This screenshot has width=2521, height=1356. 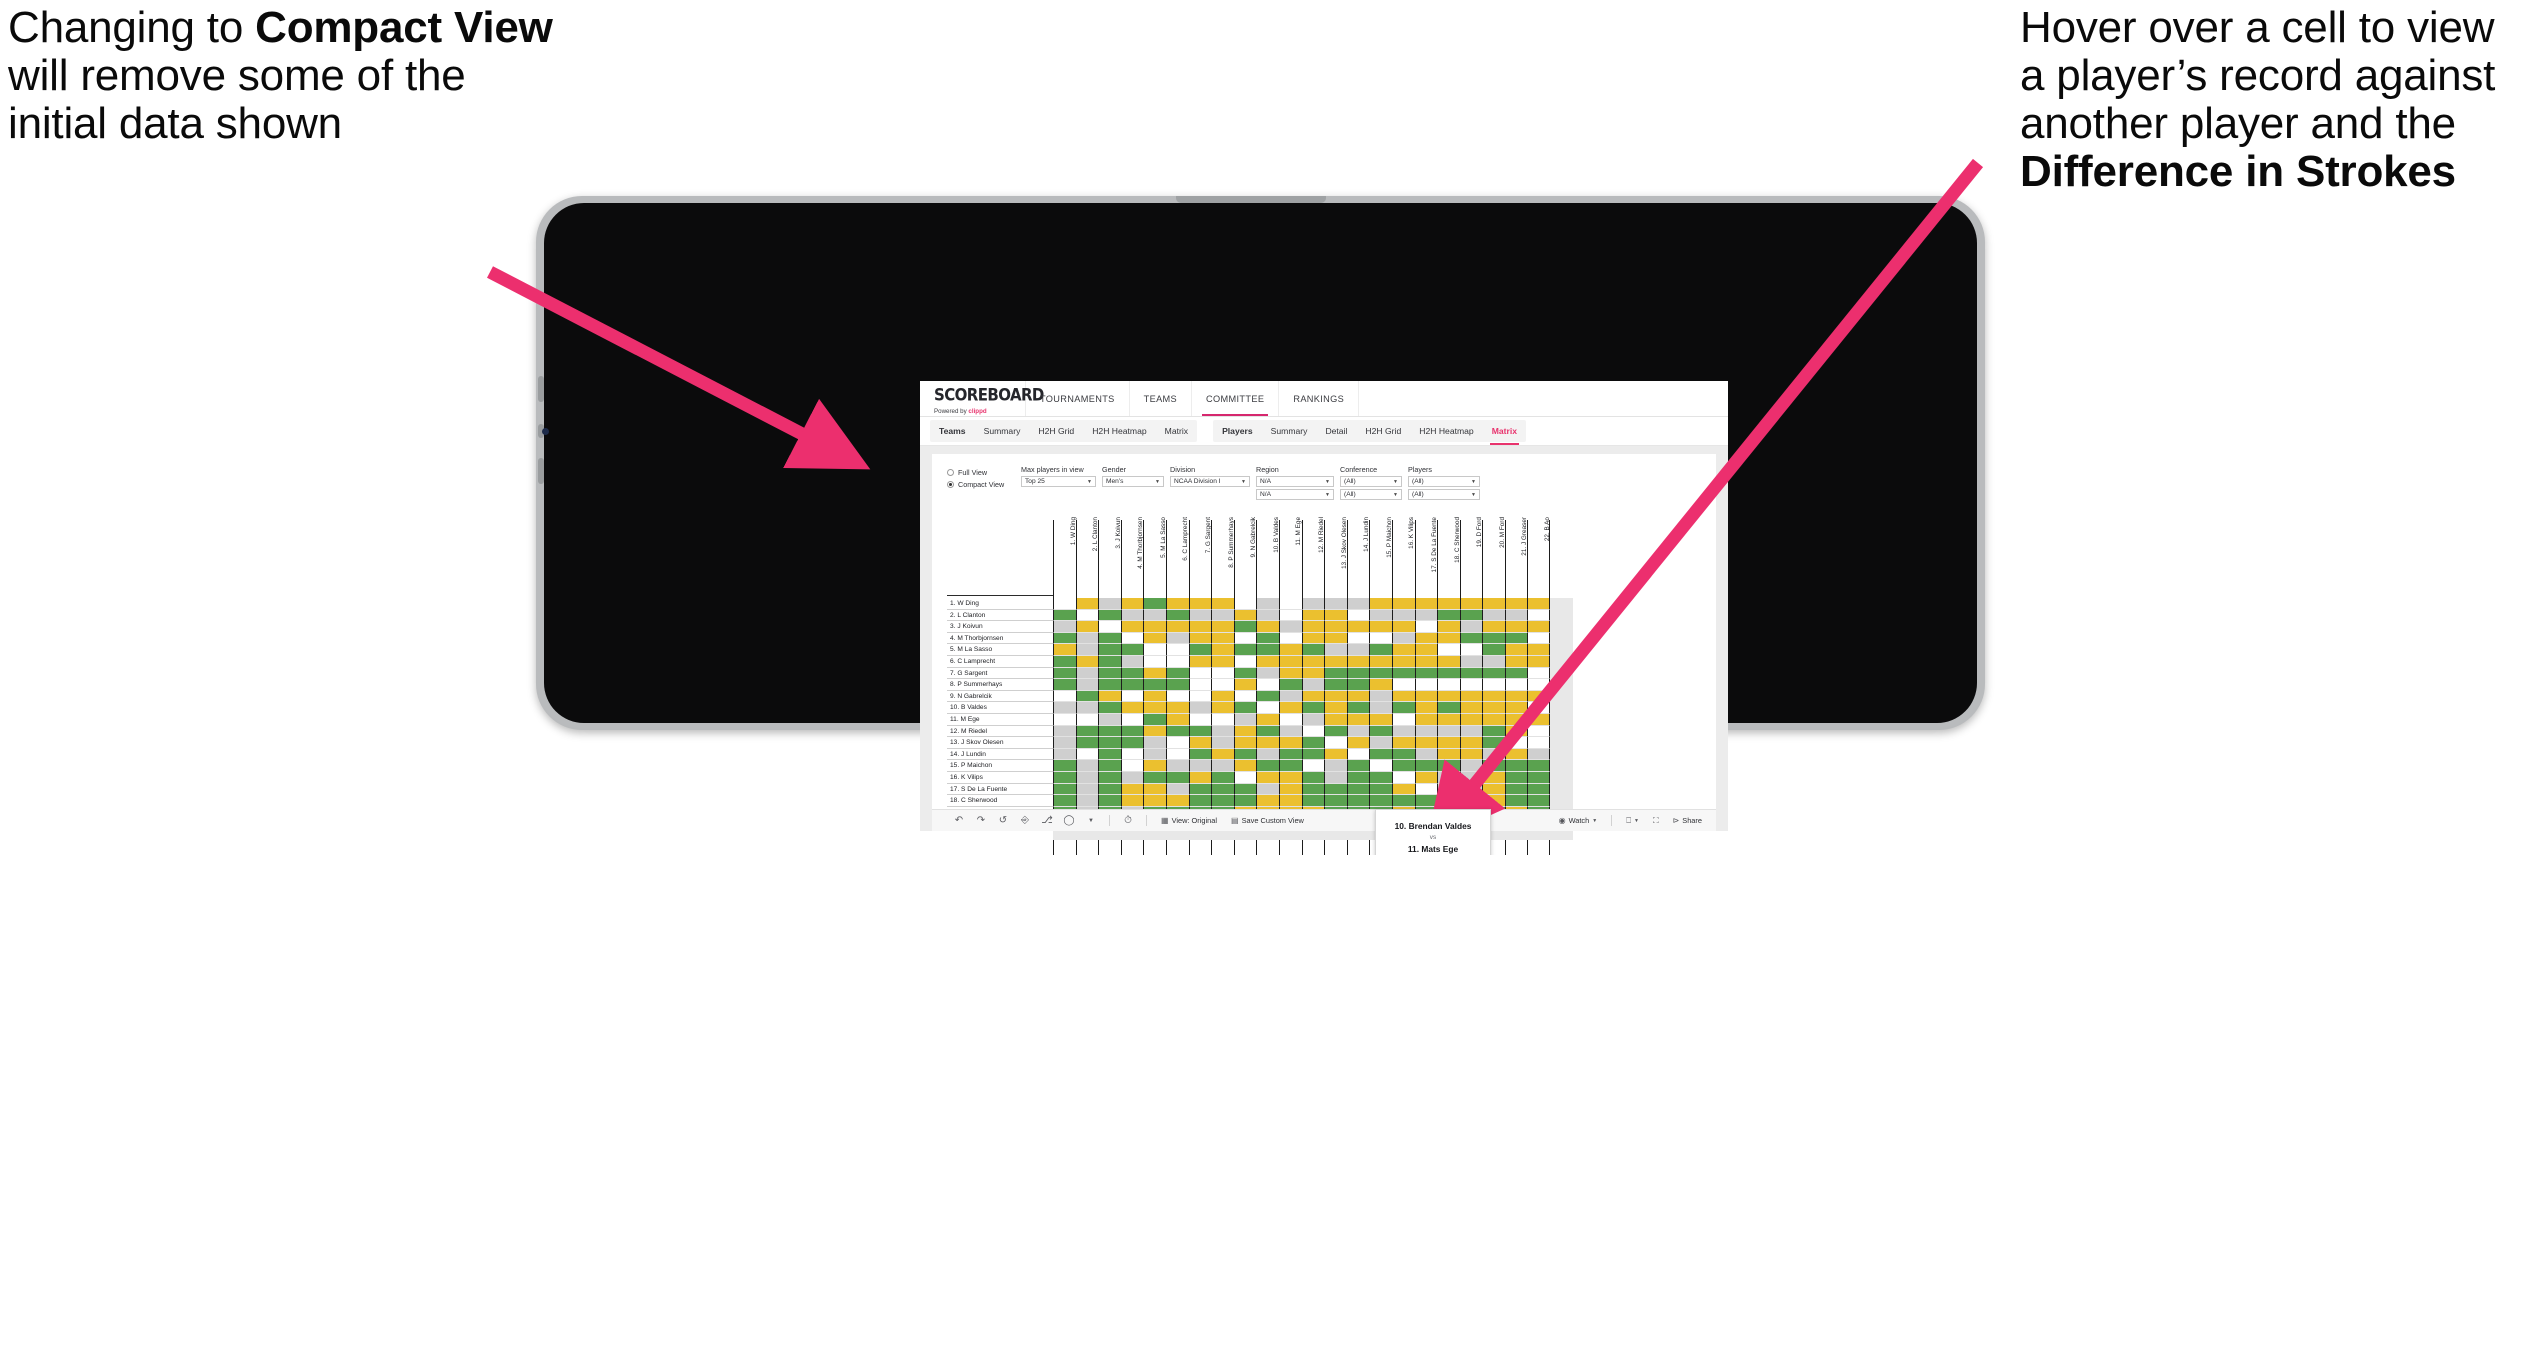 What do you see at coordinates (1236, 398) in the screenshot?
I see `topnav-item-committee: COMMITTEE` at bounding box center [1236, 398].